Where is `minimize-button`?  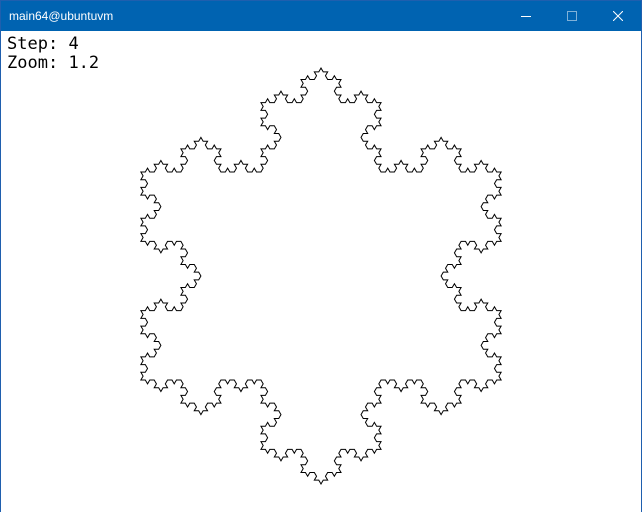 minimize-button is located at coordinates (526, 16).